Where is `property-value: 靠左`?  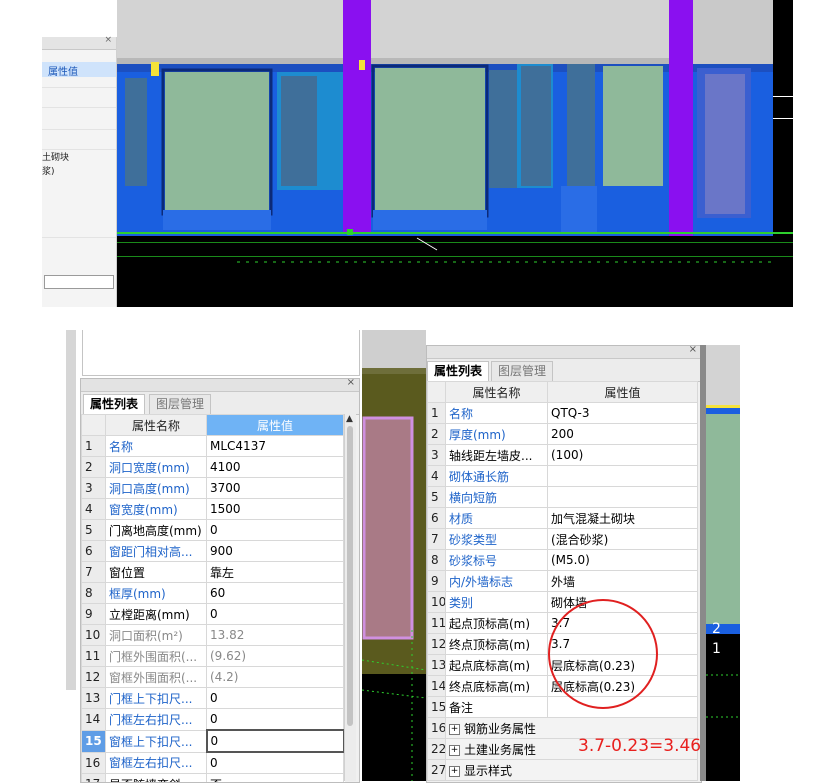 property-value: 靠左 is located at coordinates (275, 572).